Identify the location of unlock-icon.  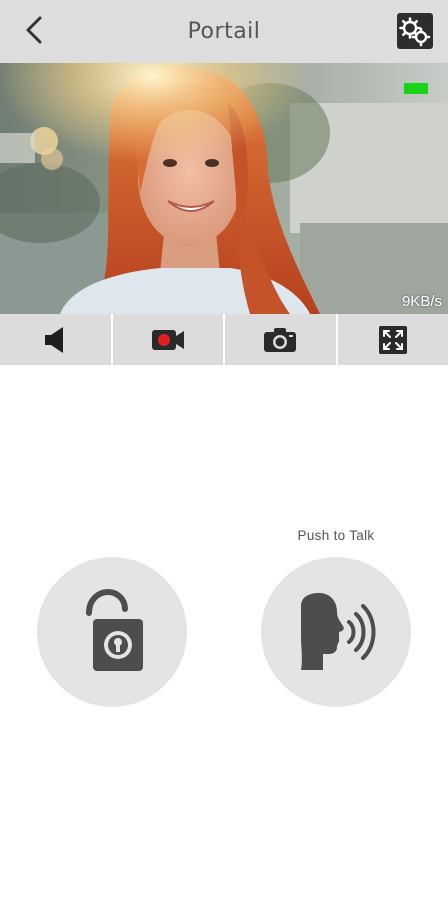
(114, 629).